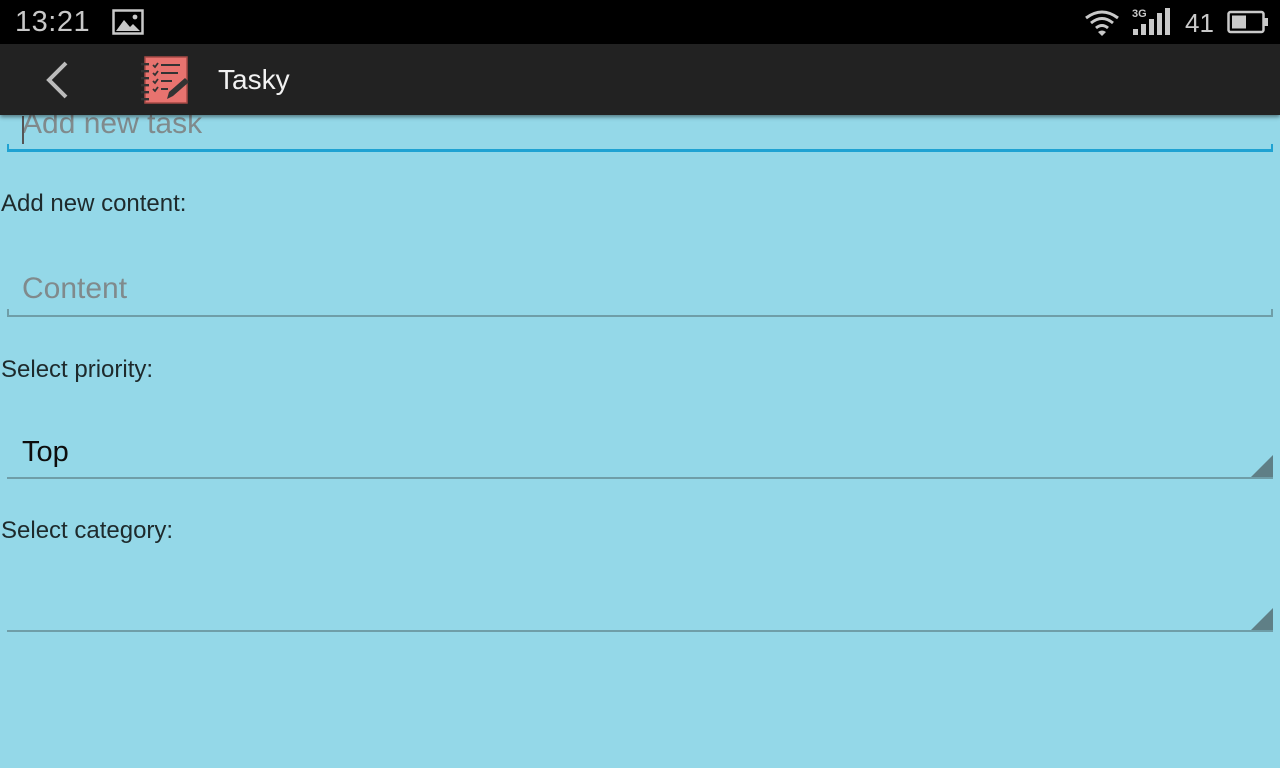 This screenshot has width=1280, height=768. What do you see at coordinates (1272, 313) in the screenshot?
I see `content-underline-right-cap` at bounding box center [1272, 313].